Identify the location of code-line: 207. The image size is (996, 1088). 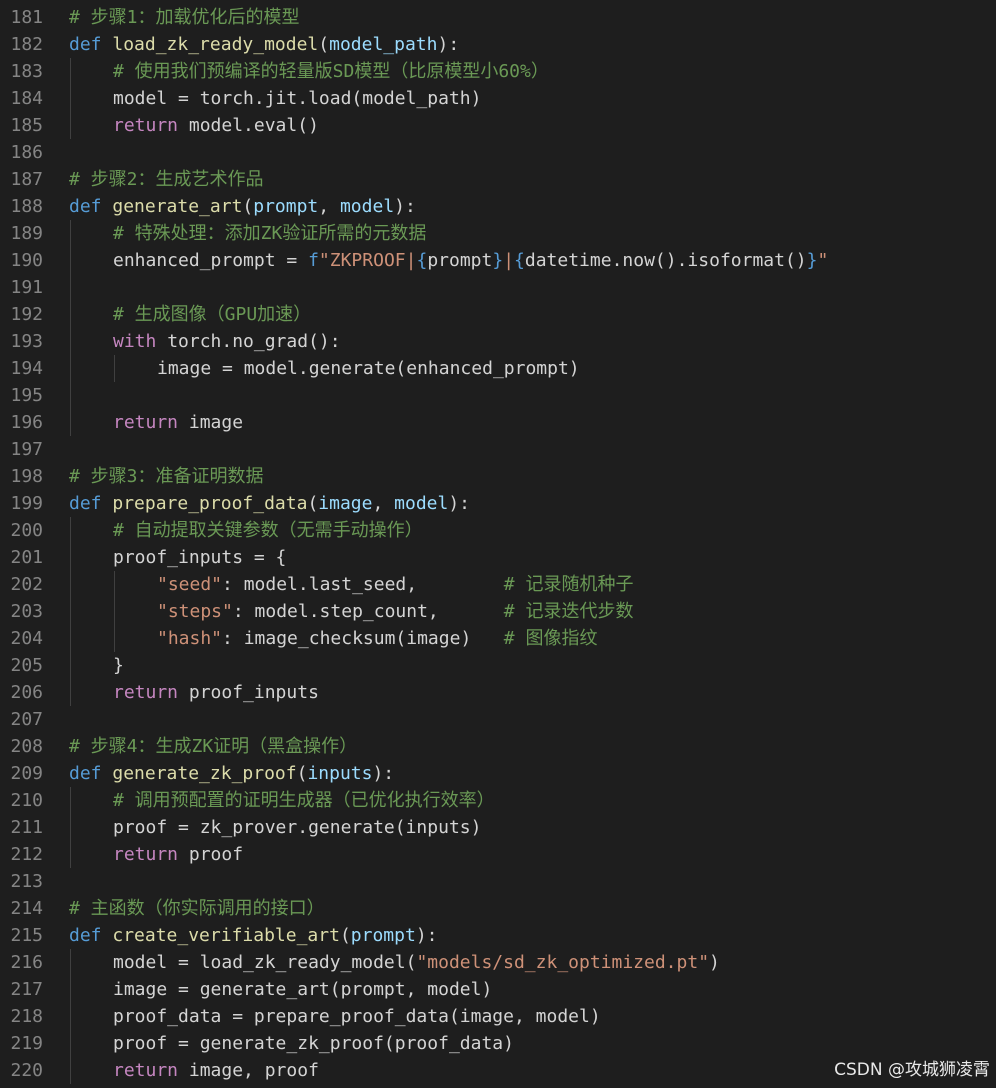
(498, 719).